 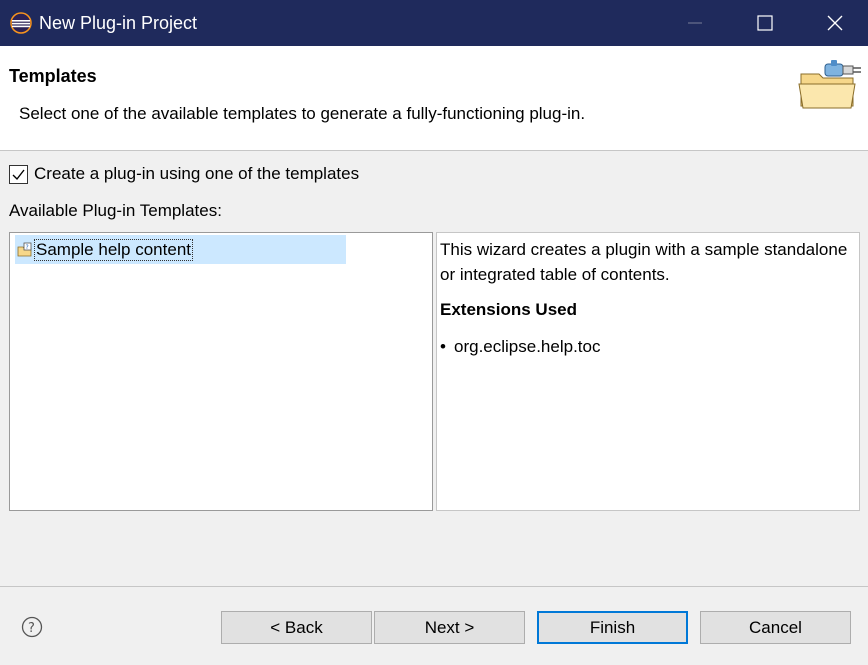 What do you see at coordinates (296, 627) in the screenshot?
I see `back-button: < Back` at bounding box center [296, 627].